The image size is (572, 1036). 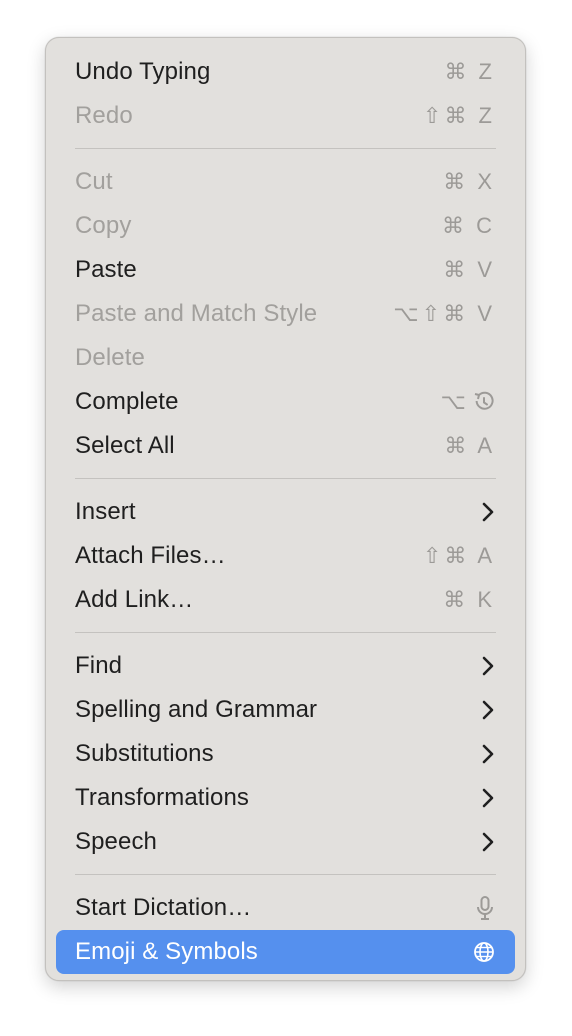 What do you see at coordinates (285, 600) in the screenshot?
I see `menu-item-add-link: Add Link… ⌘ K` at bounding box center [285, 600].